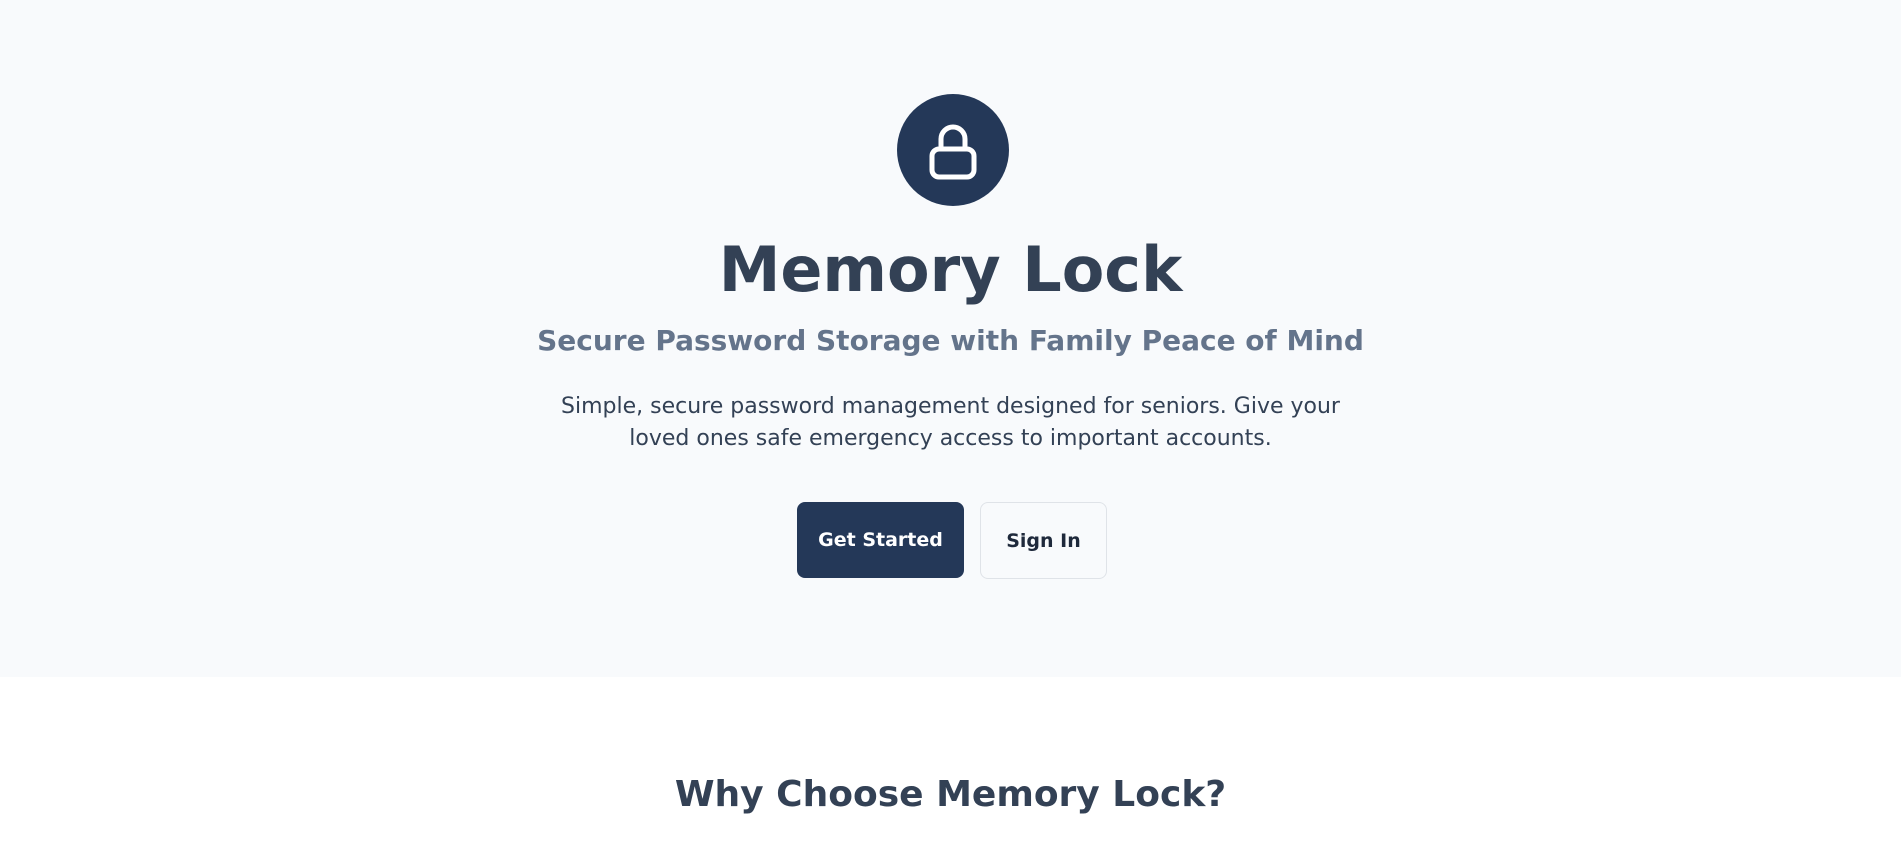  I want to click on page-title: Memory Lock, so click(950, 269).